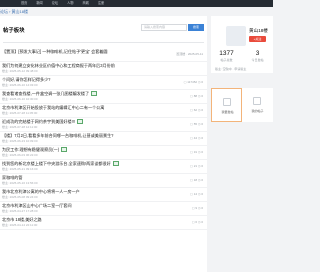  What do you see at coordinates (197, 208) in the screenshot?
I see `post-stats: ▢ 9 ◷ 0` at bounding box center [197, 208].